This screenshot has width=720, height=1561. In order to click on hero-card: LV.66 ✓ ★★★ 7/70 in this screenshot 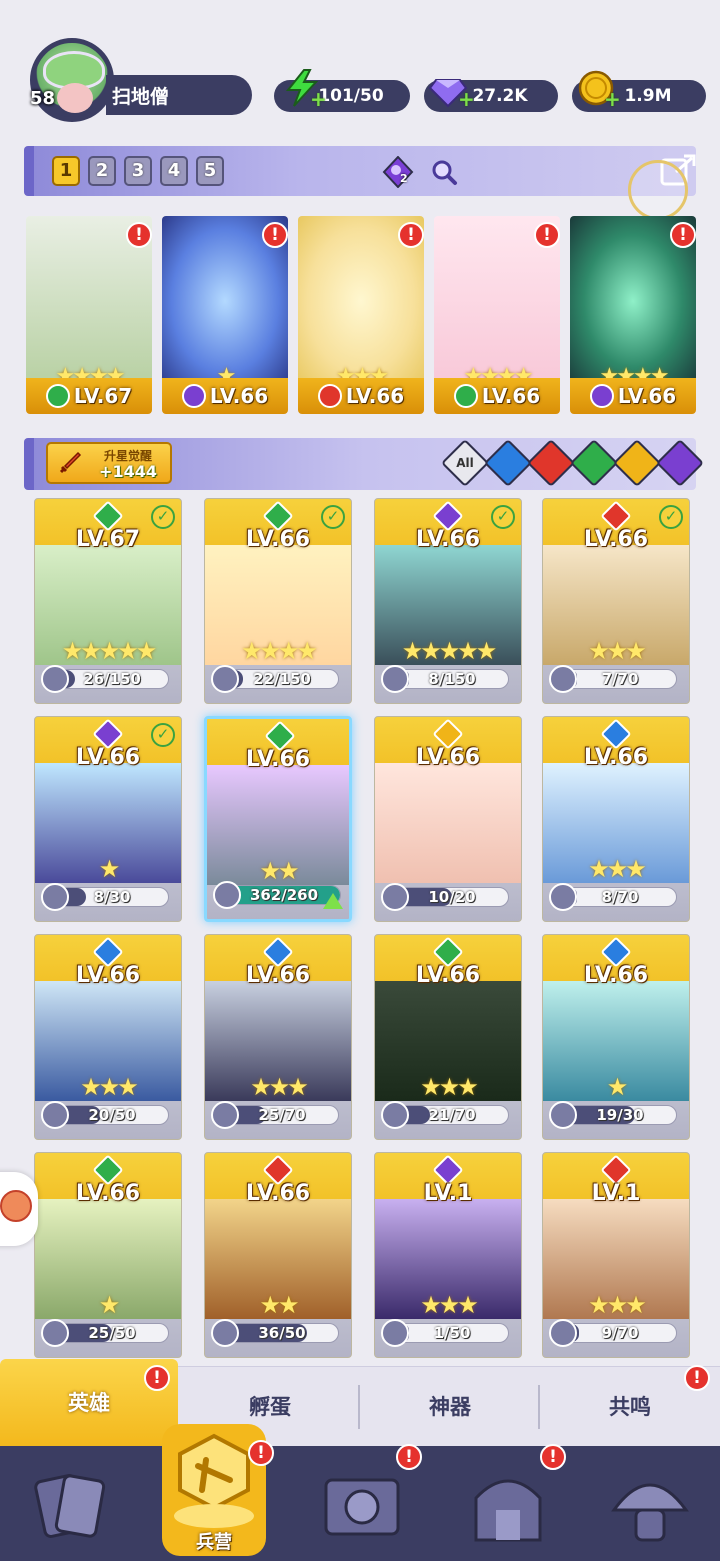, I will do `click(616, 601)`.